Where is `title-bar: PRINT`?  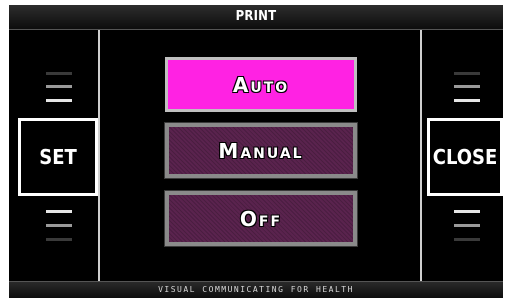
title-bar: PRINT is located at coordinates (256, 17).